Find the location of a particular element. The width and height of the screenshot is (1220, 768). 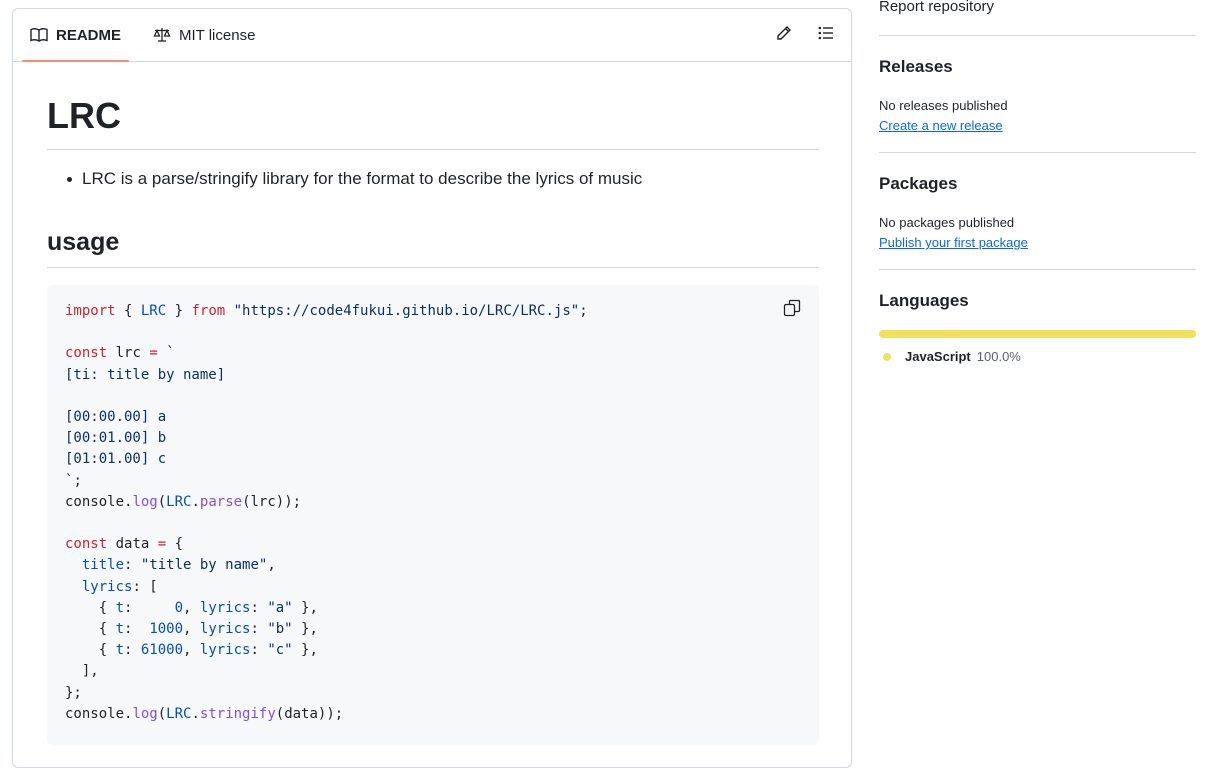

releases-heading: Releases is located at coordinates (916, 67).